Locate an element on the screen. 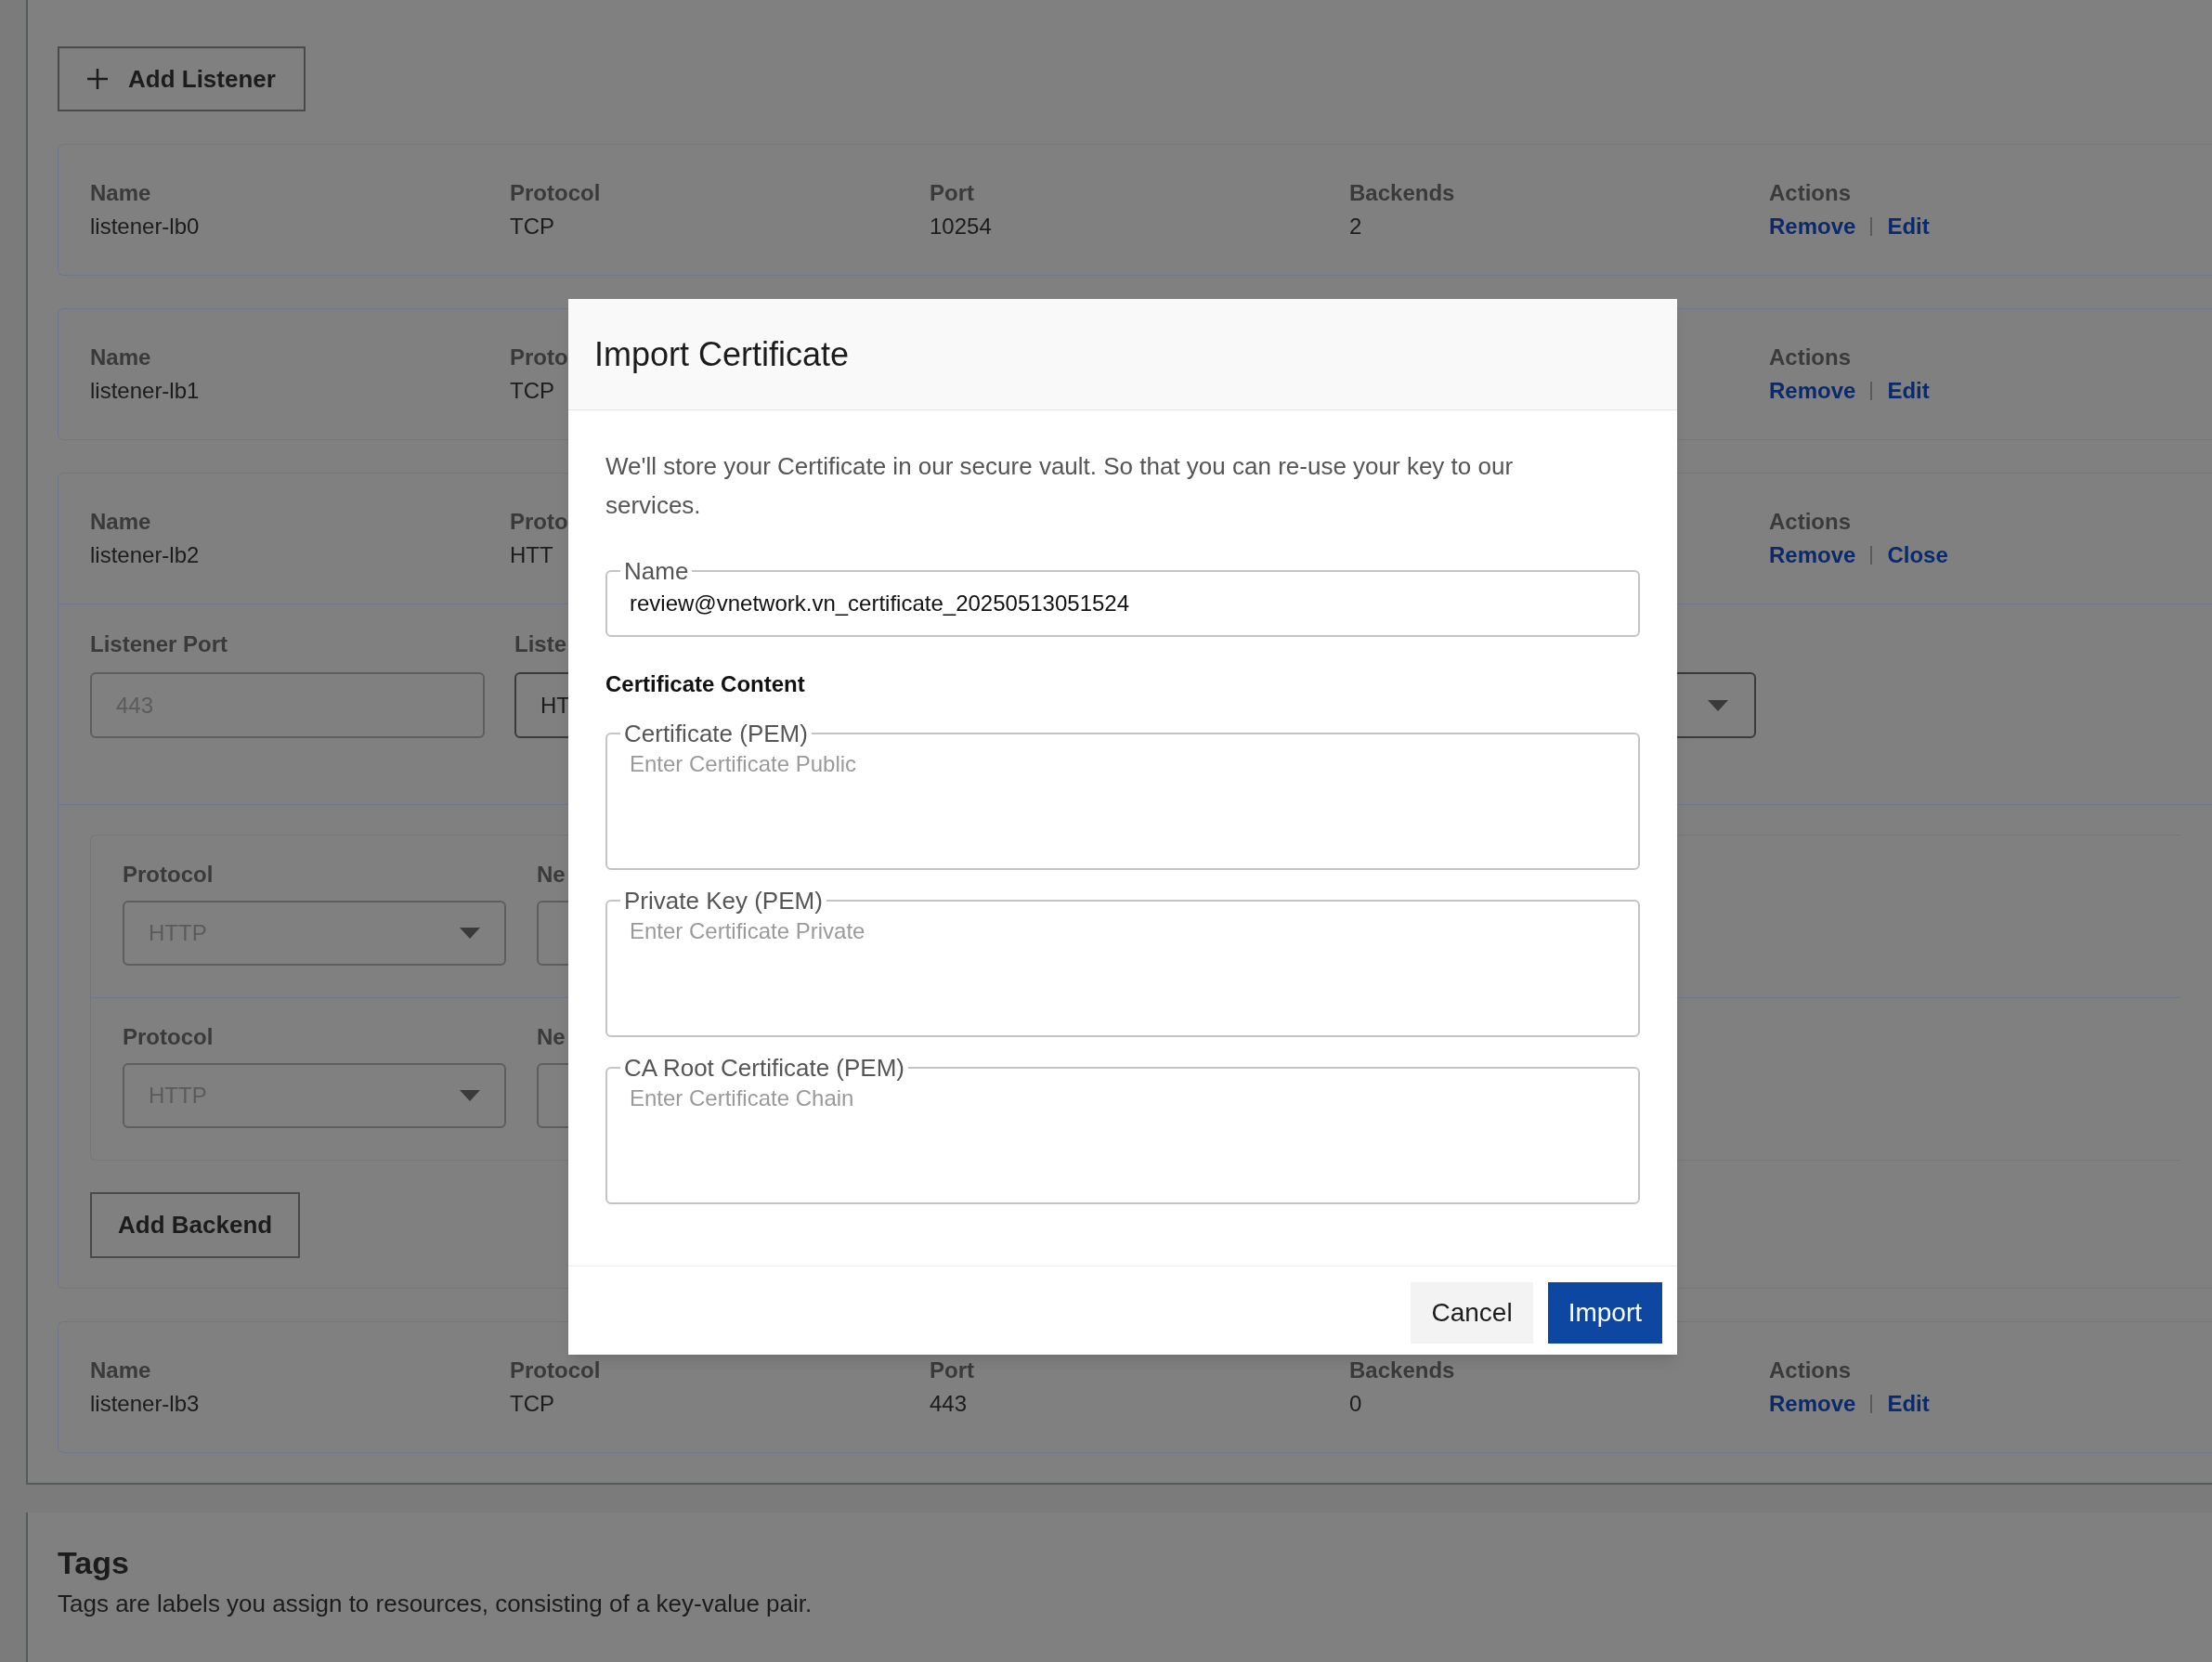 The image size is (2212, 1662). column-value: HTT is located at coordinates (531, 555).